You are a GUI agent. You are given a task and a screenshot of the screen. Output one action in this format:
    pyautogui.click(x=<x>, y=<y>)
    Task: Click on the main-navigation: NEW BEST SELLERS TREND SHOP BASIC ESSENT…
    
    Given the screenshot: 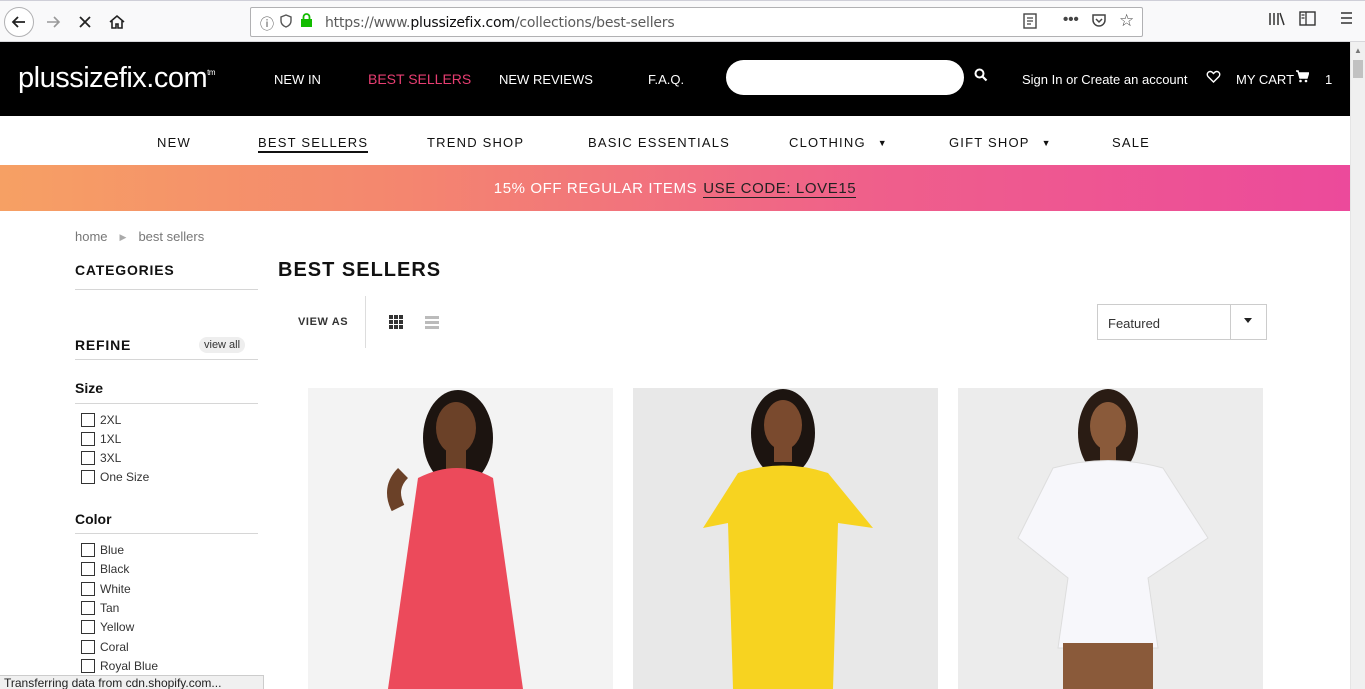 What is the action you would take?
    pyautogui.click(x=675, y=140)
    